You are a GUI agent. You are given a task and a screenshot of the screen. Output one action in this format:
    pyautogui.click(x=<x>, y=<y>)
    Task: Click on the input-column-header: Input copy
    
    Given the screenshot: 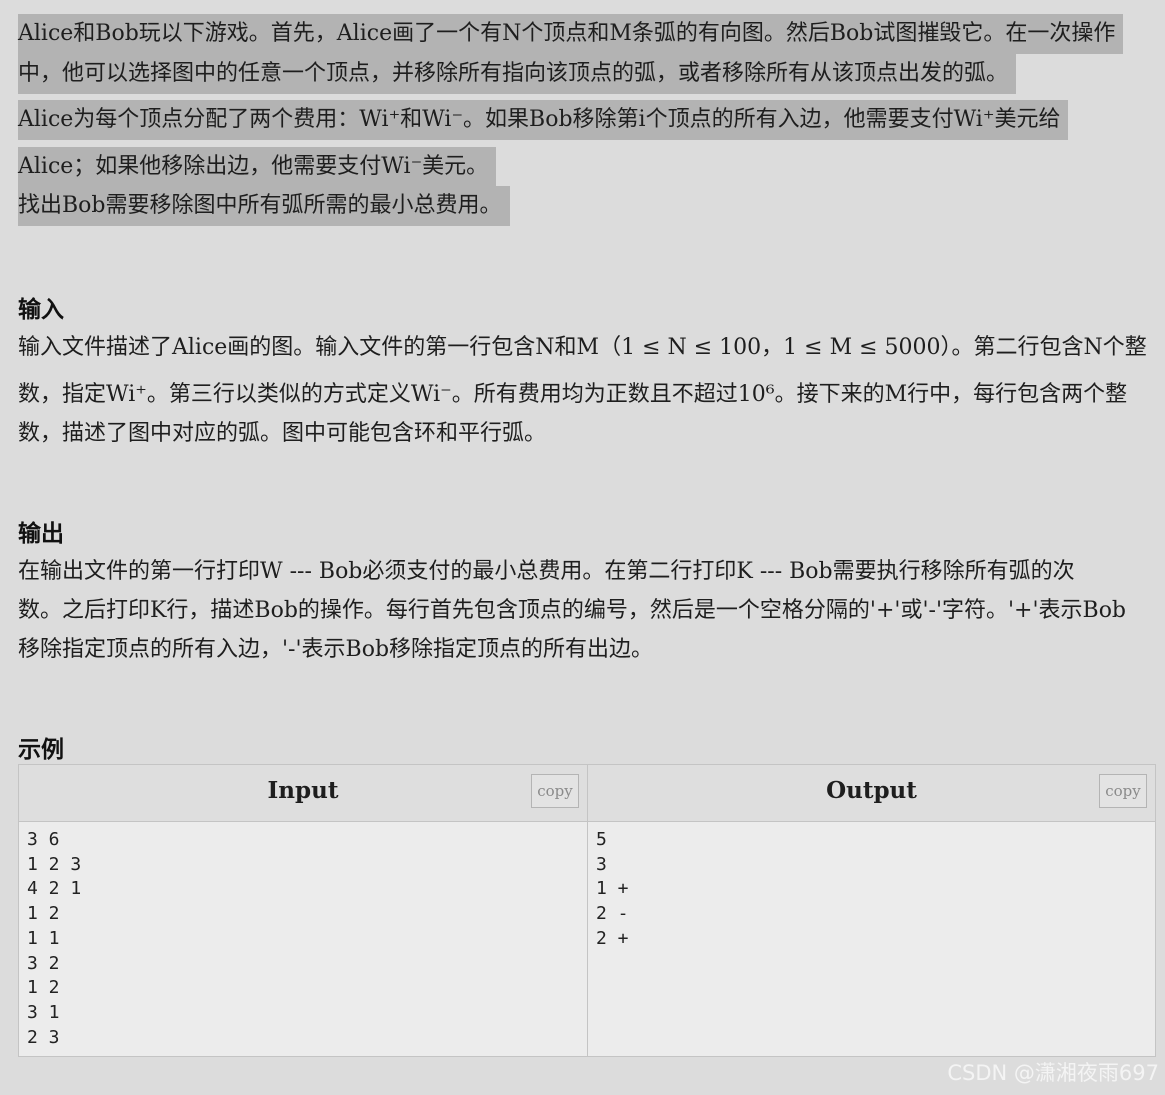 What is the action you would take?
    pyautogui.click(x=303, y=793)
    